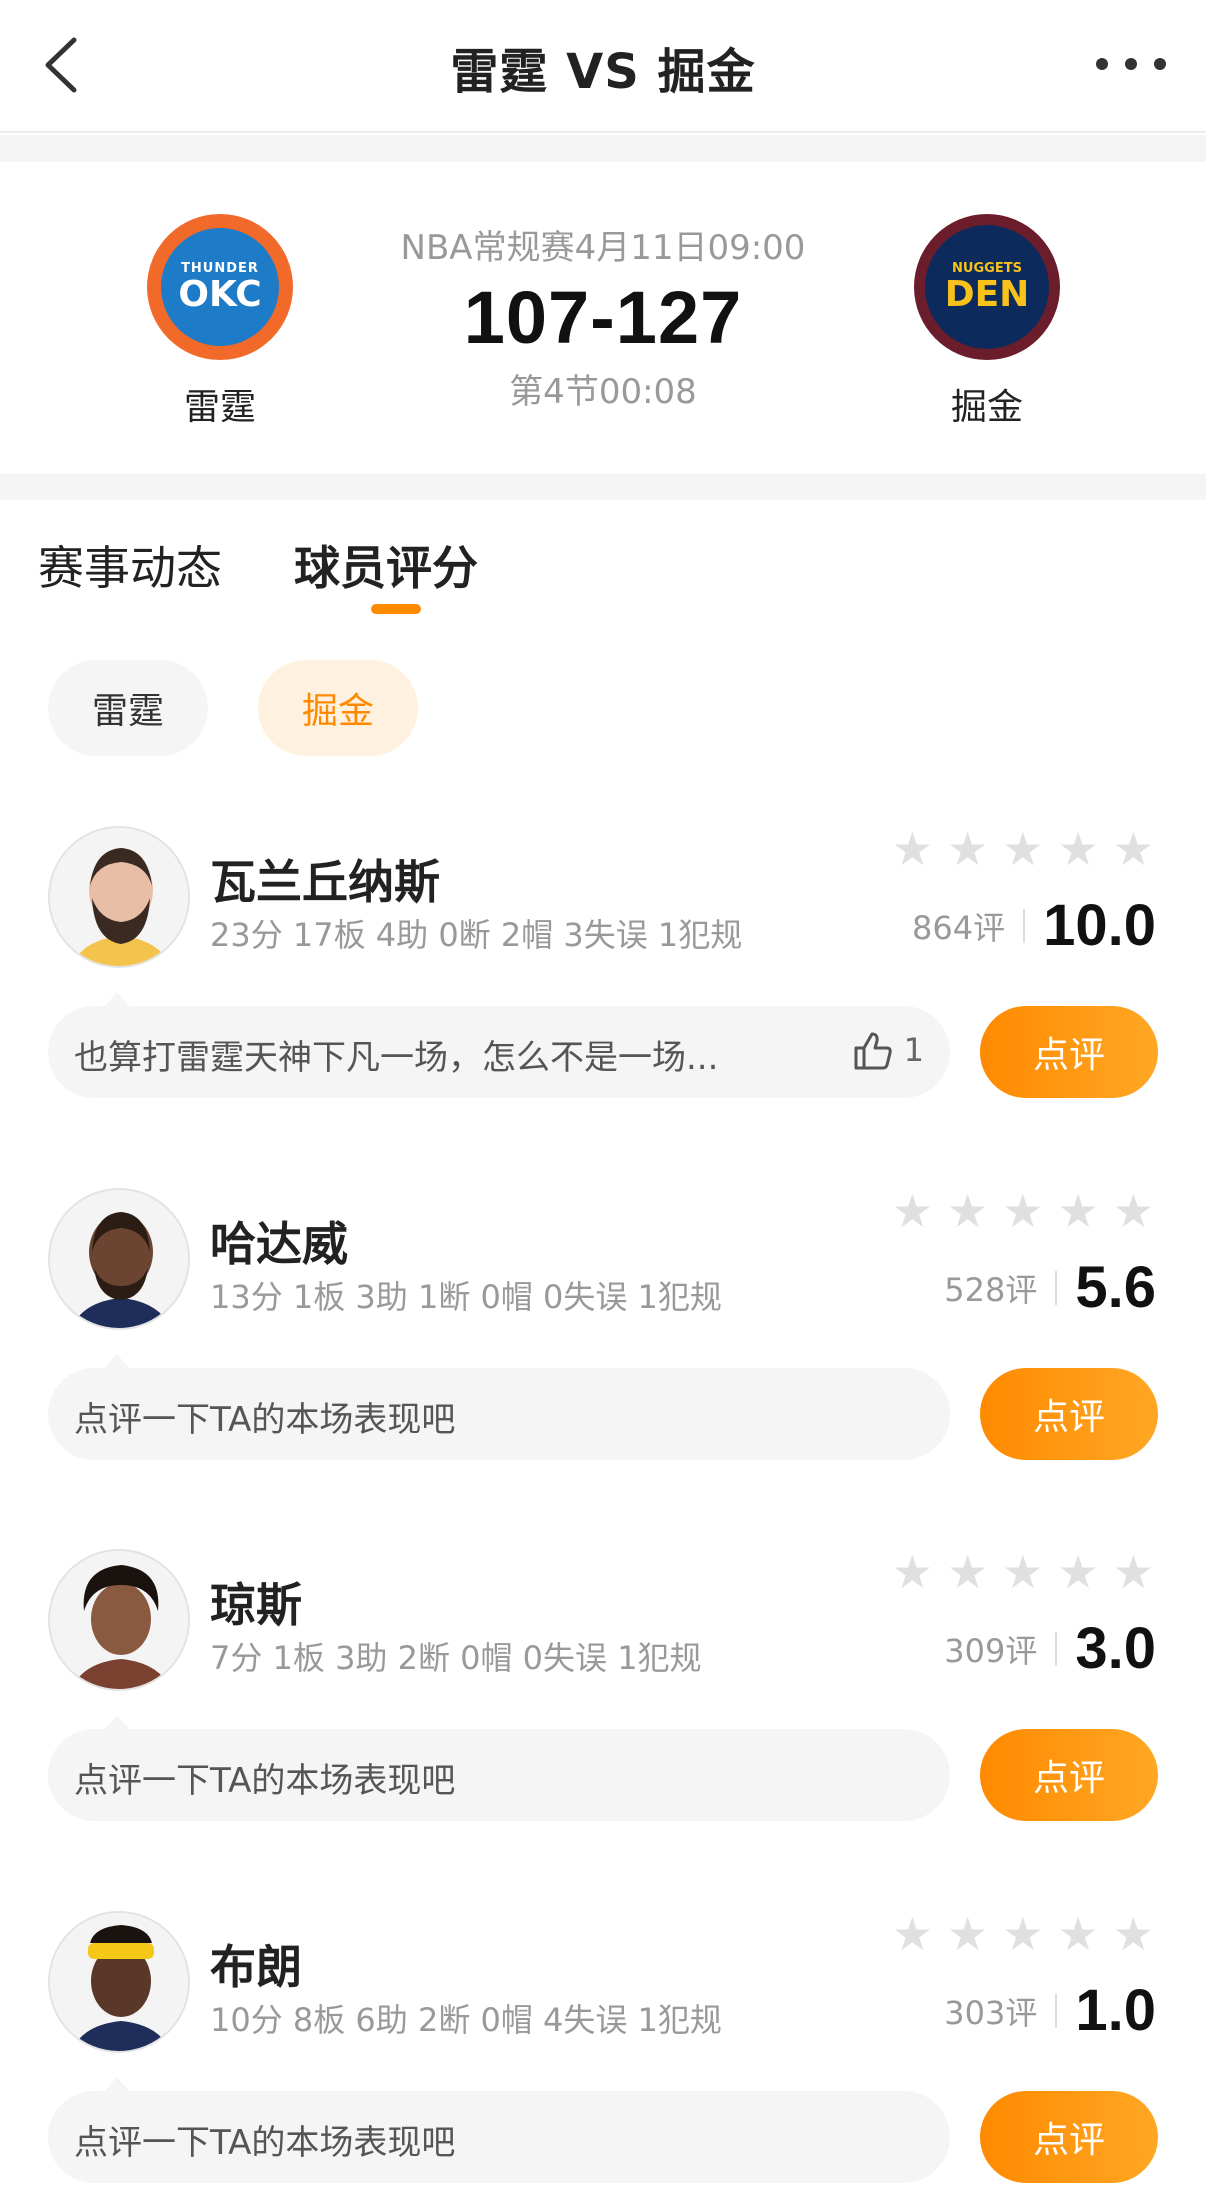 The image size is (1206, 2210). What do you see at coordinates (386, 565) in the screenshot?
I see `tab-player-ratings: 球员评分` at bounding box center [386, 565].